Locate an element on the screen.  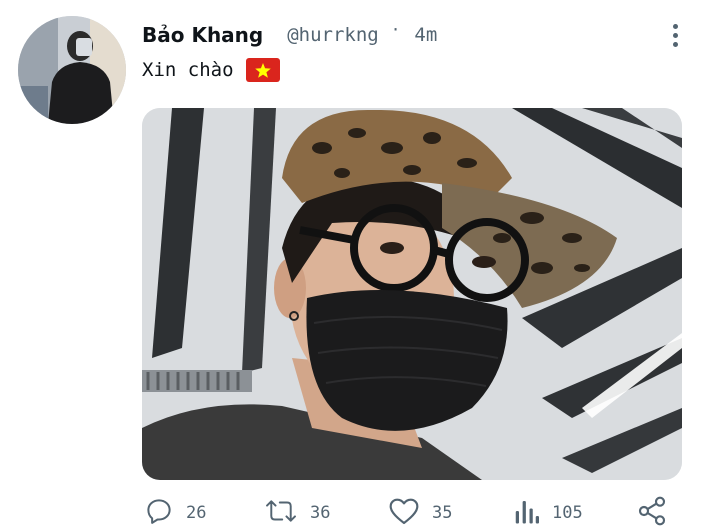
reply-count: 26 is located at coordinates (196, 513).